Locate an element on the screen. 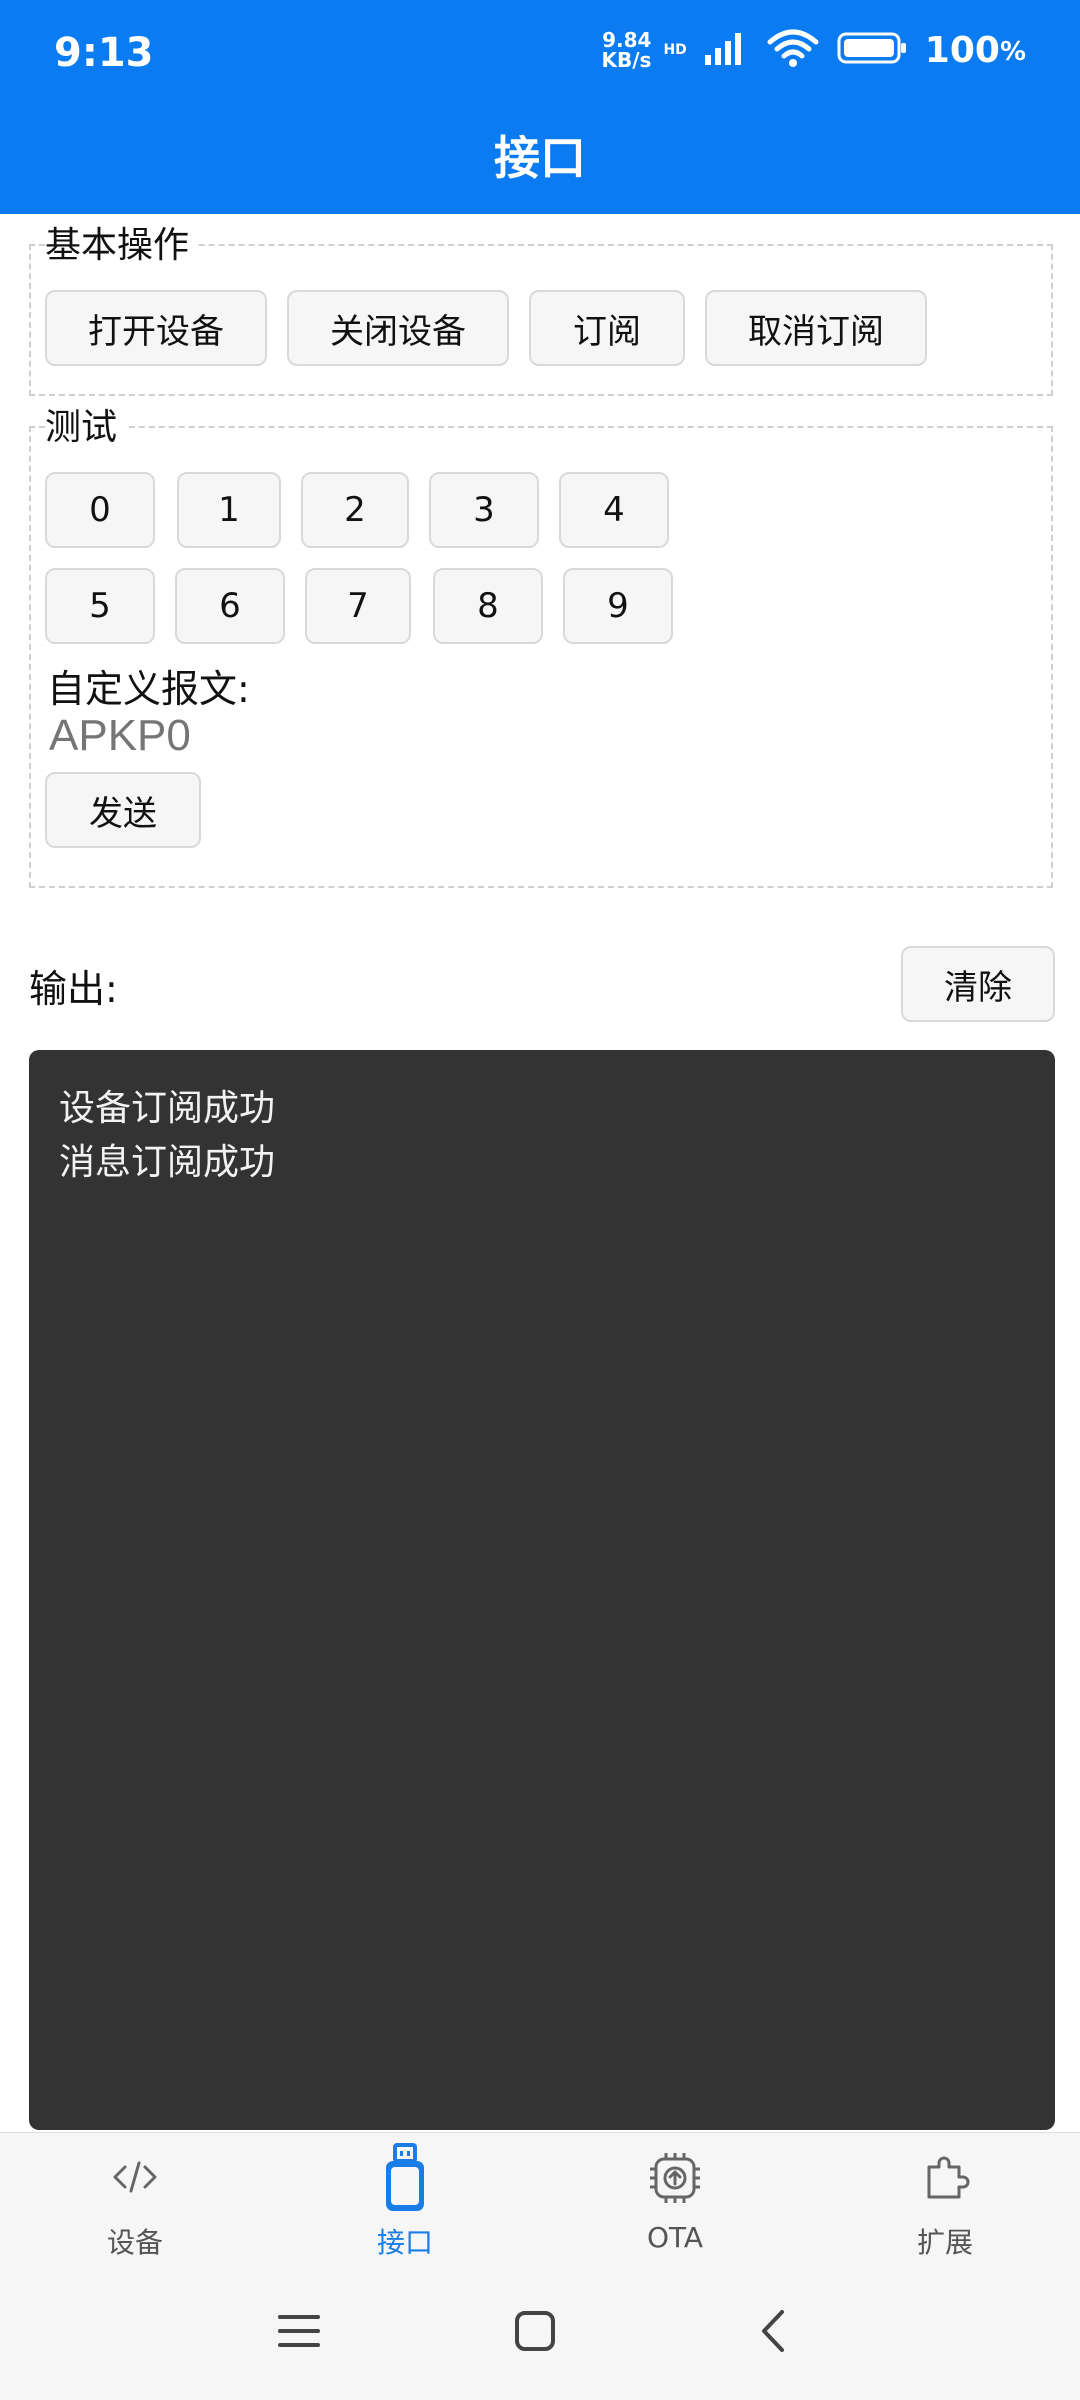 This screenshot has width=1080, height=2400. open-device-button: 打开设备 is located at coordinates (156, 328).